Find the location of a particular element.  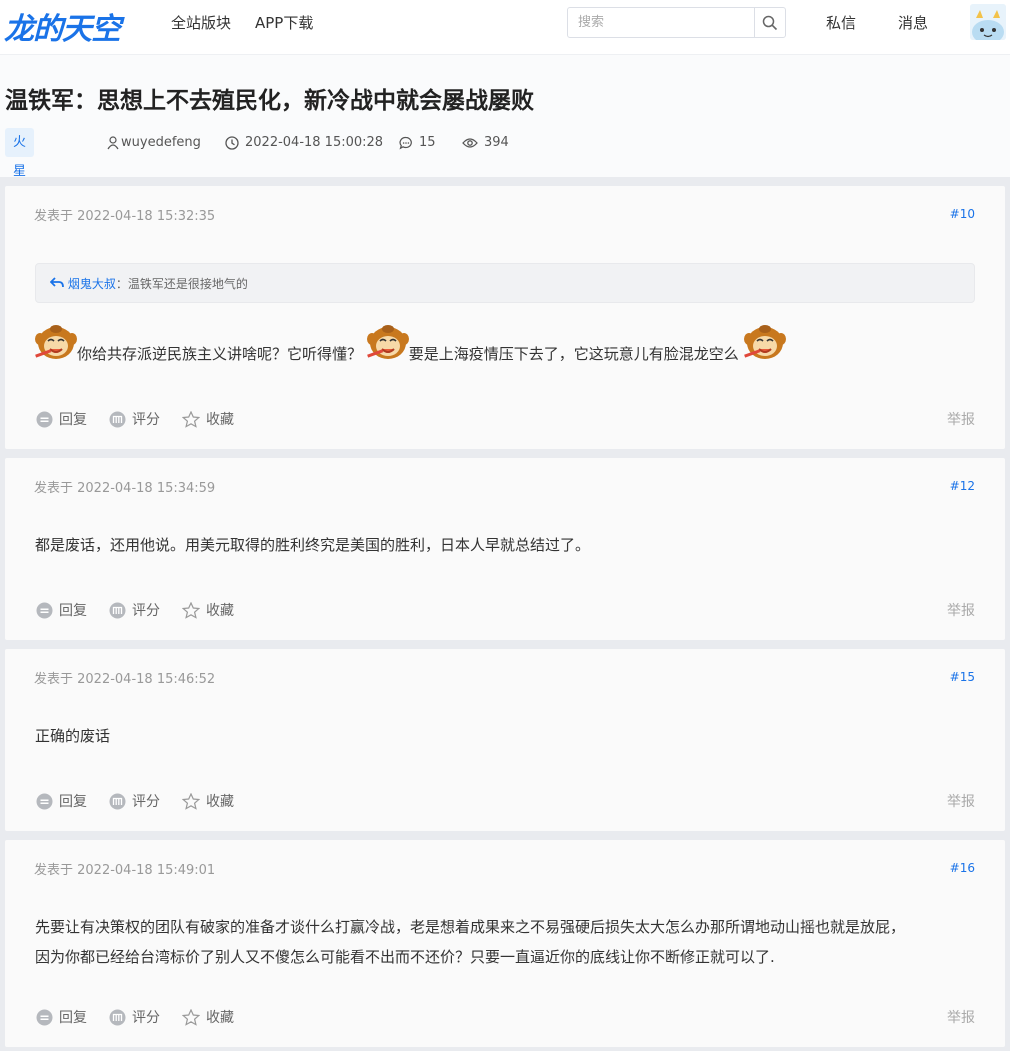

post-datetime: 2022-04-18 15:00:28 is located at coordinates (304, 142).